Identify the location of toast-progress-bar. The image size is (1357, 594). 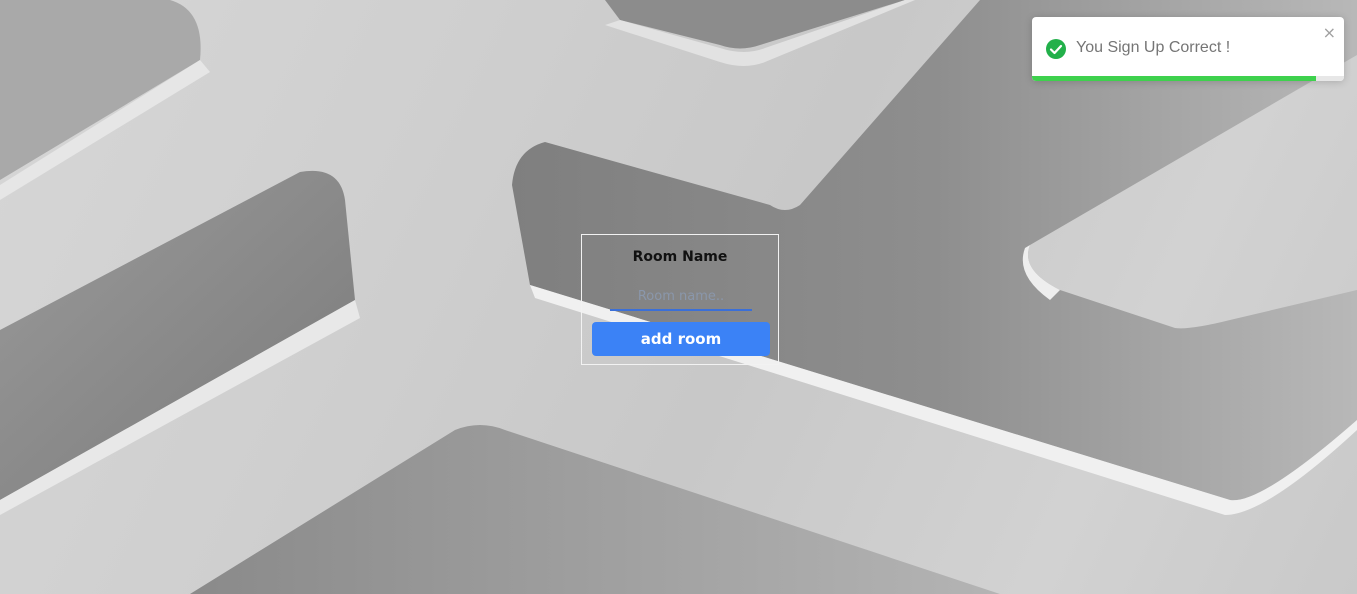
(1188, 78).